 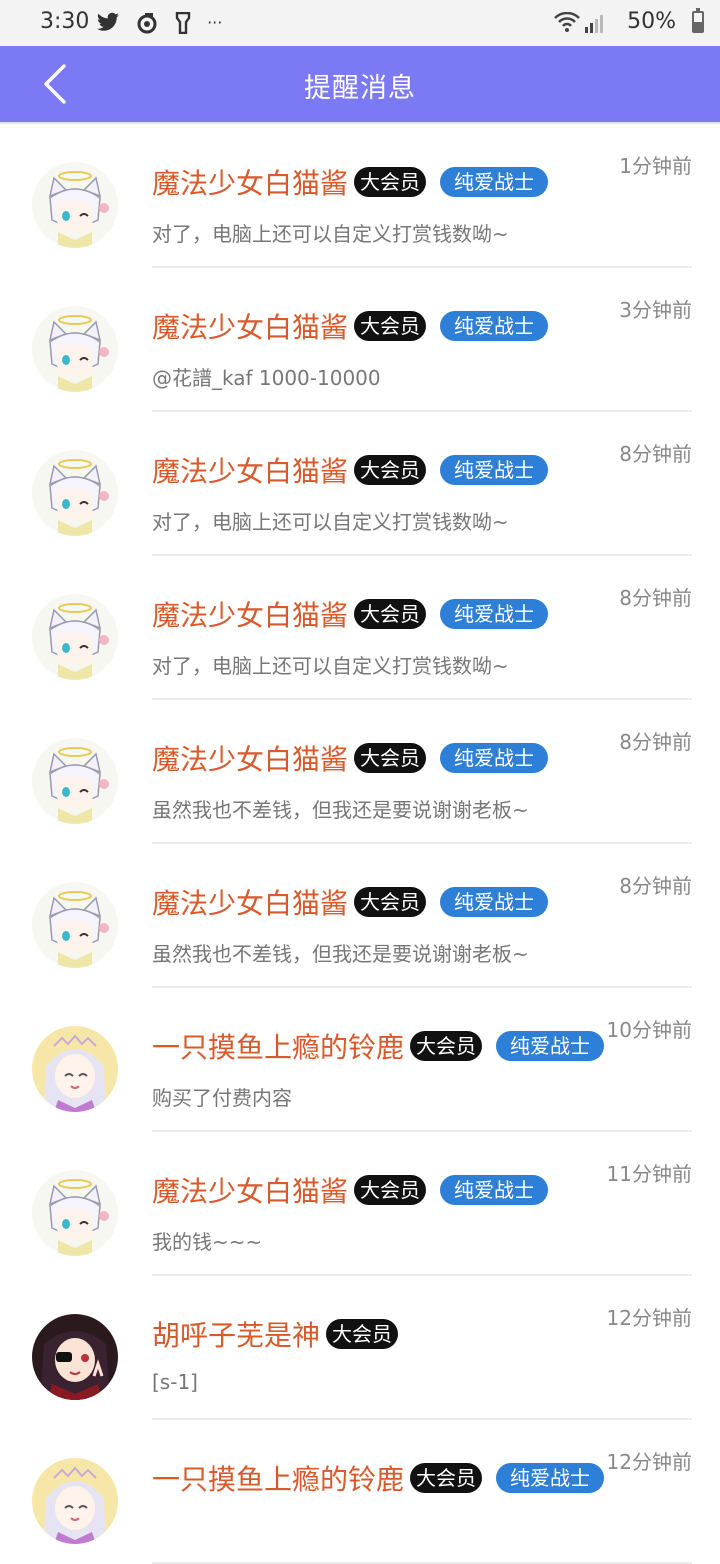 What do you see at coordinates (649, 1174) in the screenshot?
I see `notification-time: 11分钟前` at bounding box center [649, 1174].